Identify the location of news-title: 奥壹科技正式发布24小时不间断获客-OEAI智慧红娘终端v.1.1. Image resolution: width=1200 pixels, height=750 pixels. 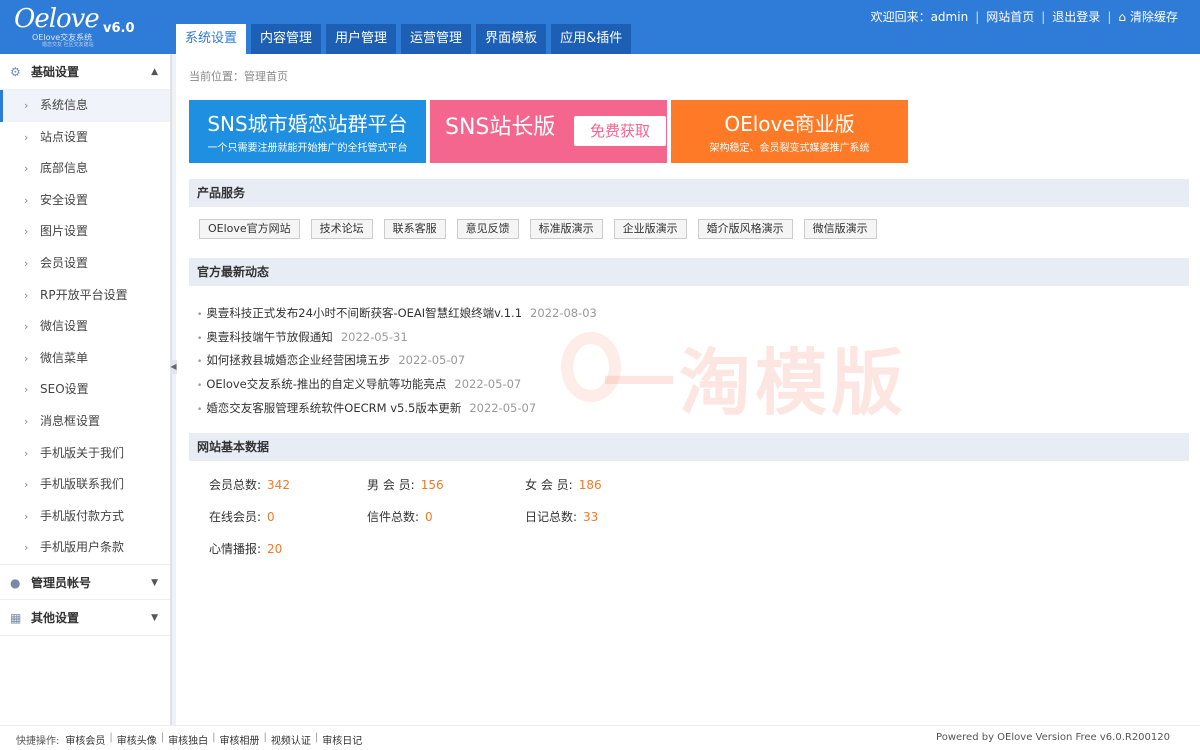
(364, 313).